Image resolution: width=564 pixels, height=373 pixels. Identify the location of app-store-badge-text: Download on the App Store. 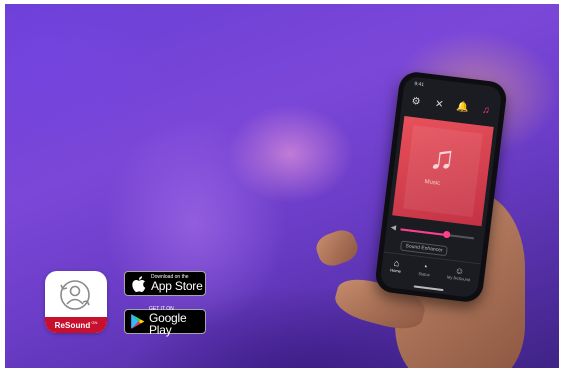
(177, 284).